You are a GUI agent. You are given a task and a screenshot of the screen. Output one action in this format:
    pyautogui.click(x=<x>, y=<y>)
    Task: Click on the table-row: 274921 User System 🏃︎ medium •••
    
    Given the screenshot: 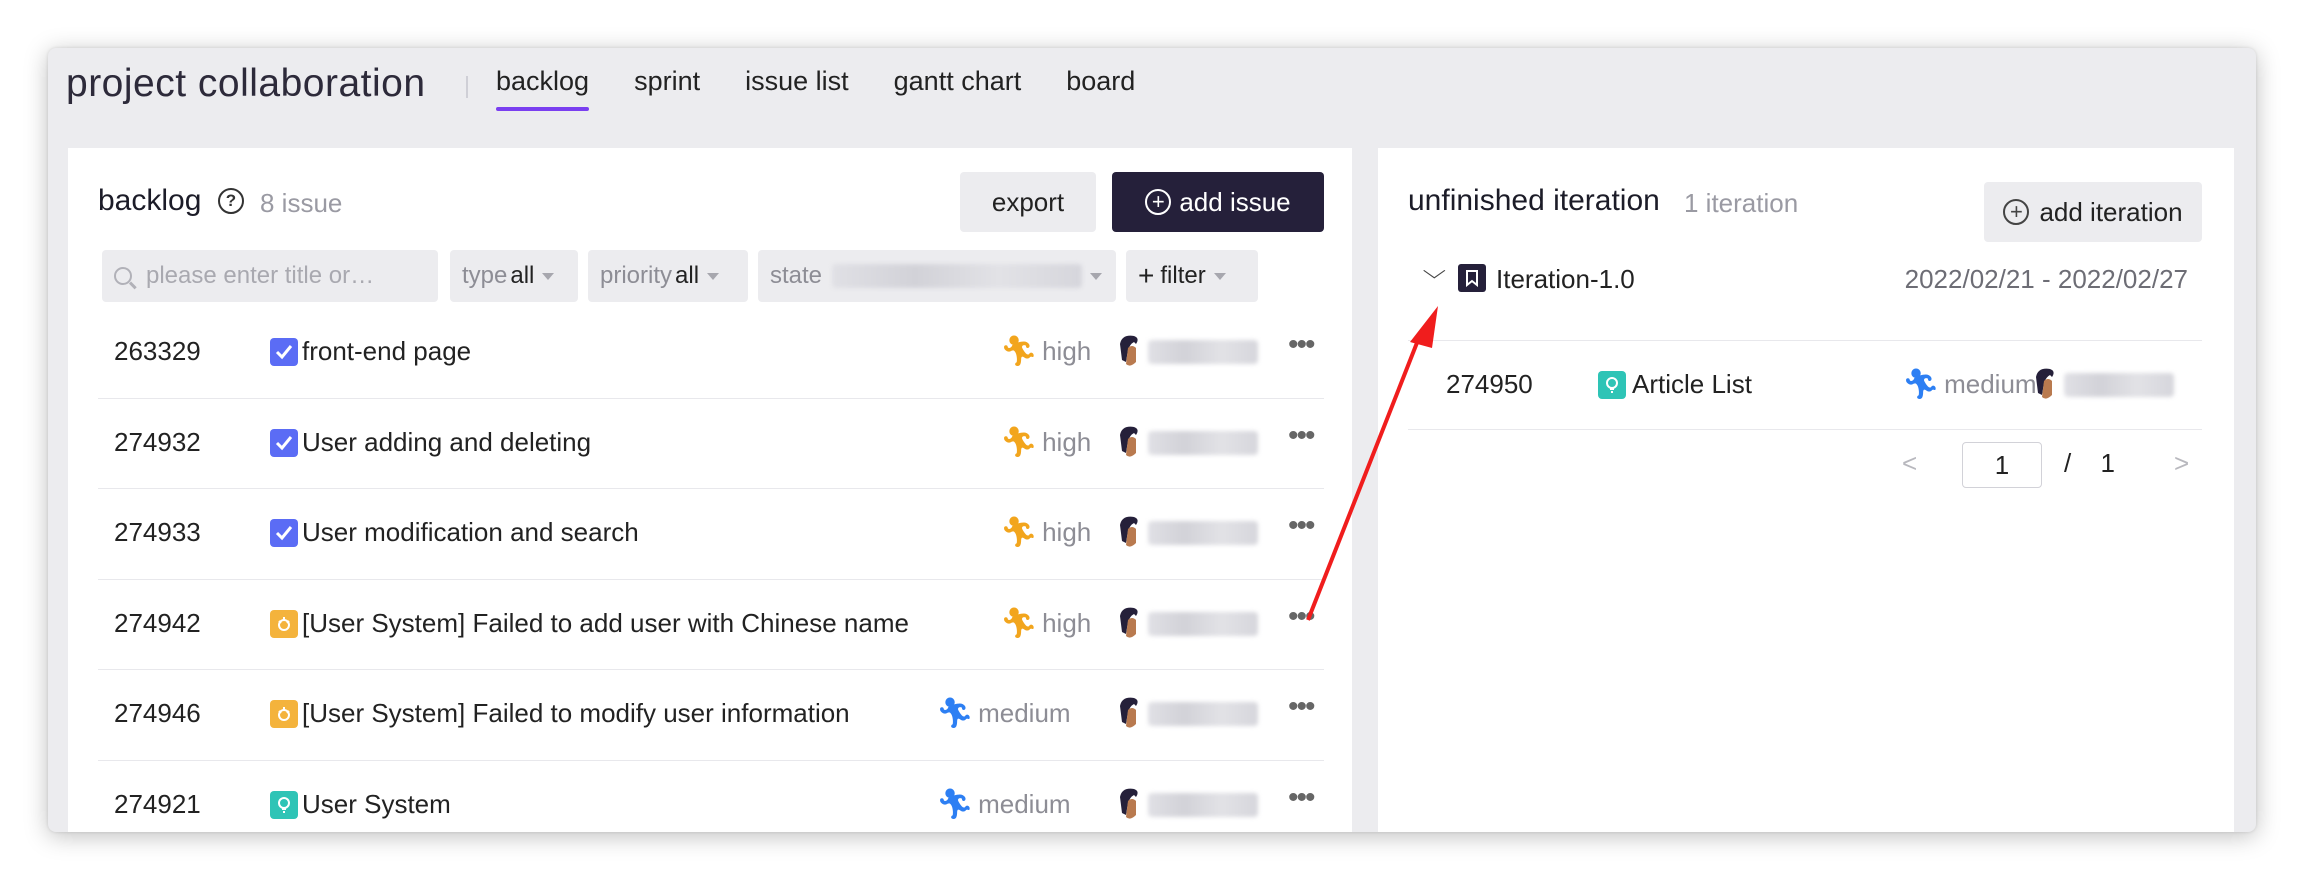 What is the action you would take?
    pyautogui.click(x=711, y=797)
    